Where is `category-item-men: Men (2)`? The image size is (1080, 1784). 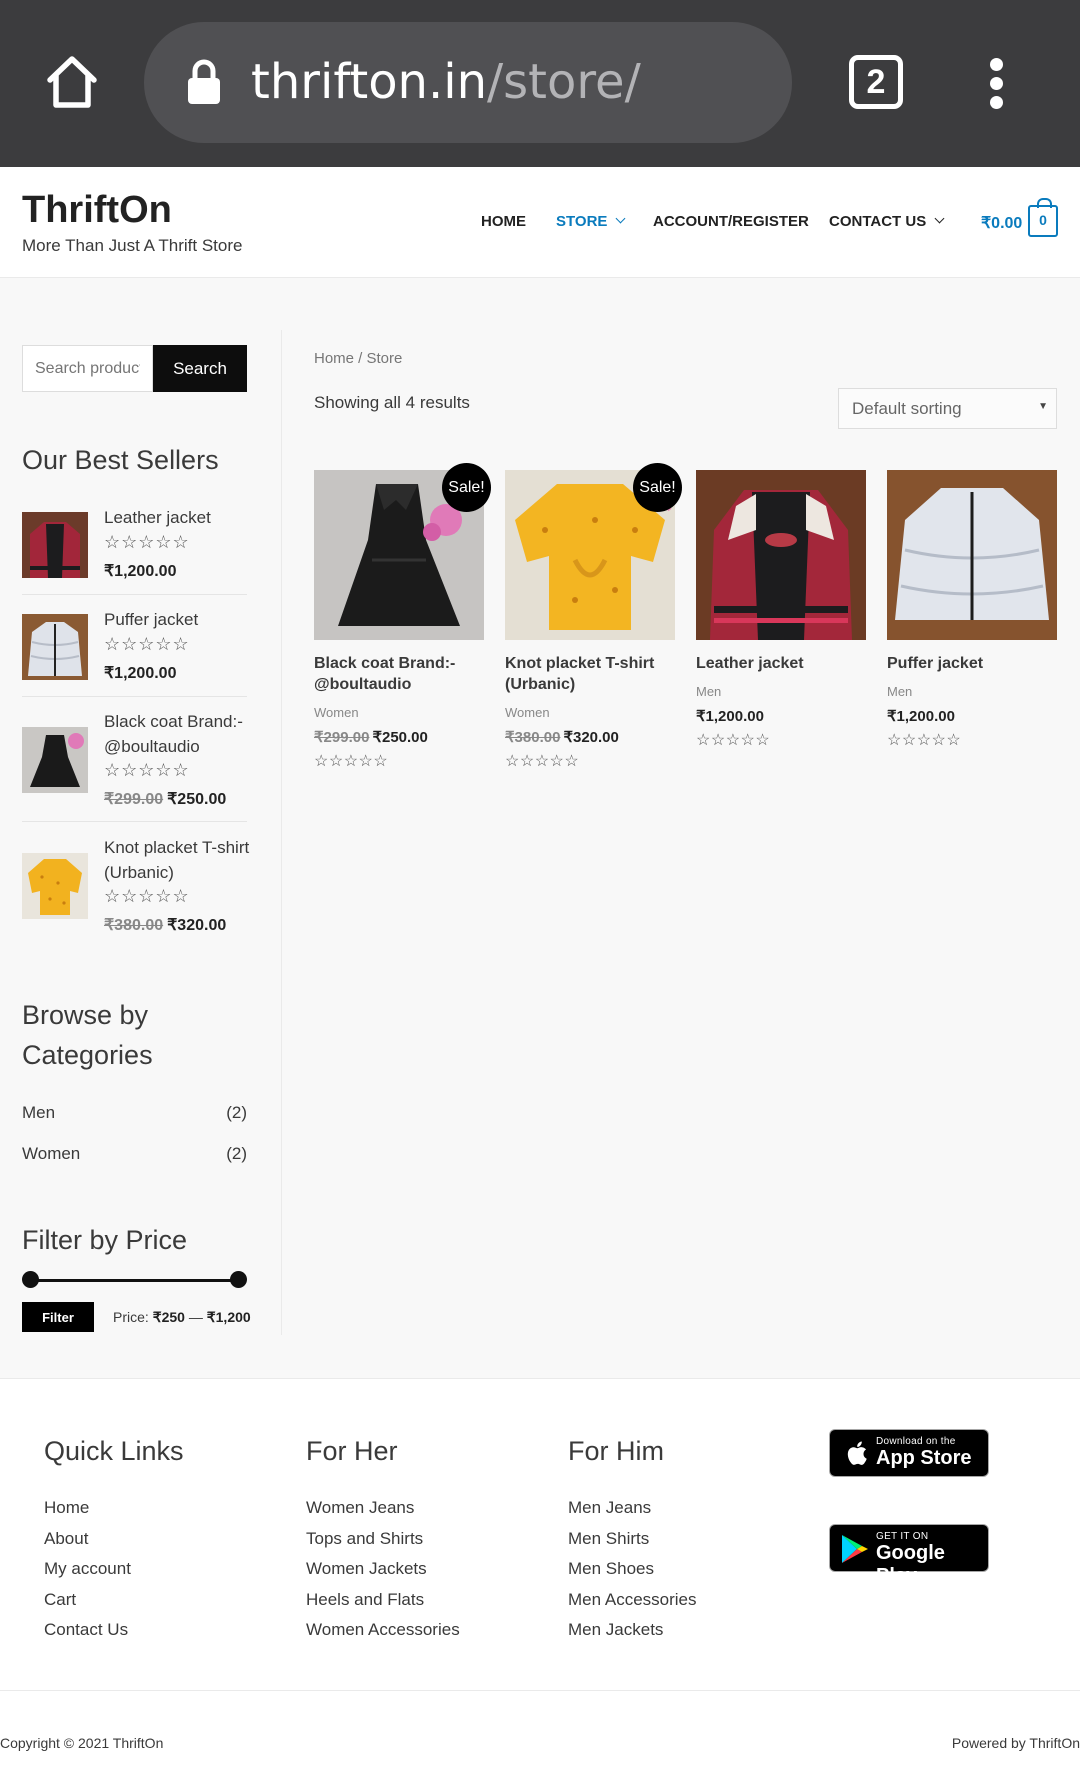 category-item-men: Men (2) is located at coordinates (134, 1113).